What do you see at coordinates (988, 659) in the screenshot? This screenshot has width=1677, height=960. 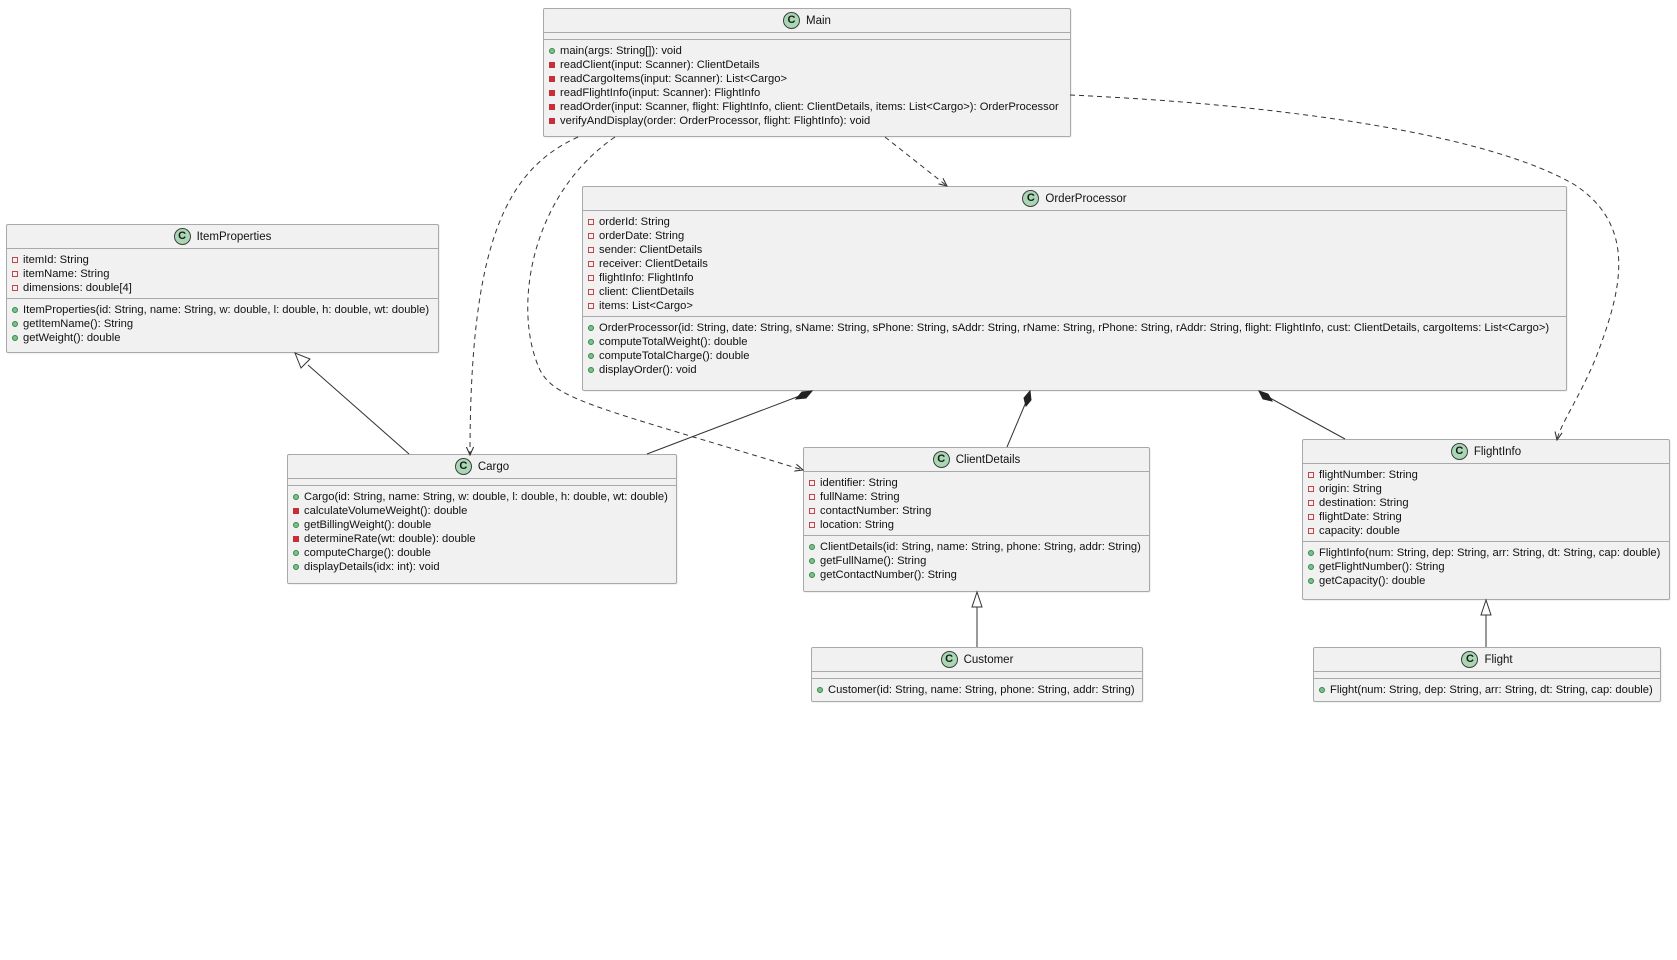 I see `class-name: Customer` at bounding box center [988, 659].